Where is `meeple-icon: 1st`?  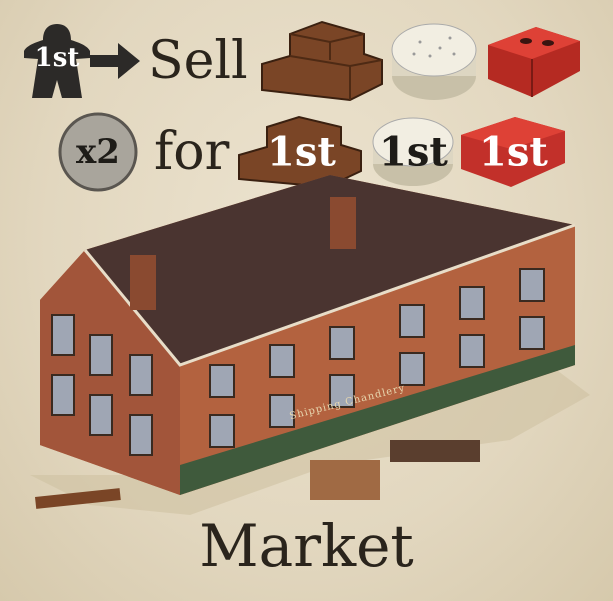 meeple-icon: 1st is located at coordinates (57, 61).